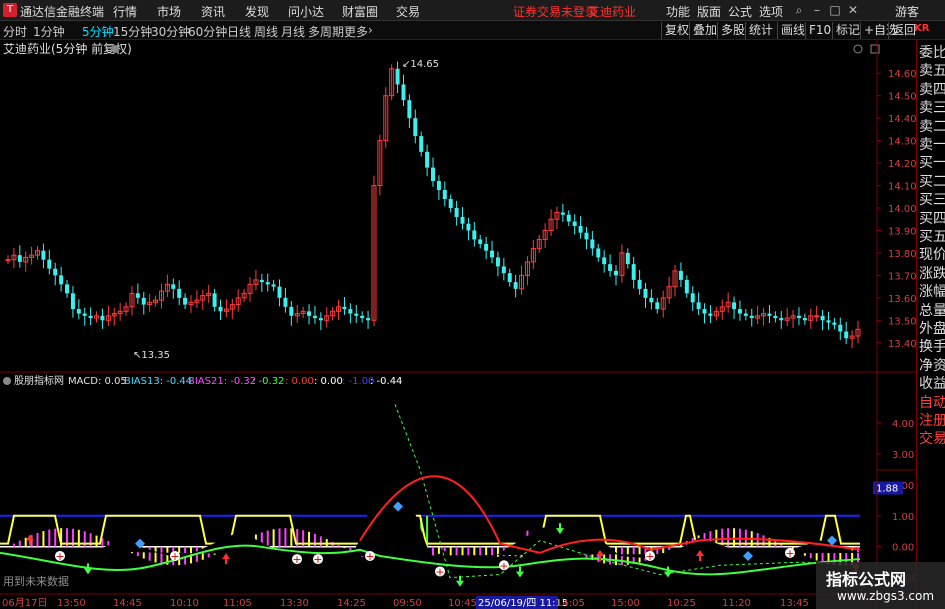 The height and width of the screenshot is (609, 945). What do you see at coordinates (555, 11) in the screenshot?
I see `login-notice: 证券交易未登录` at bounding box center [555, 11].